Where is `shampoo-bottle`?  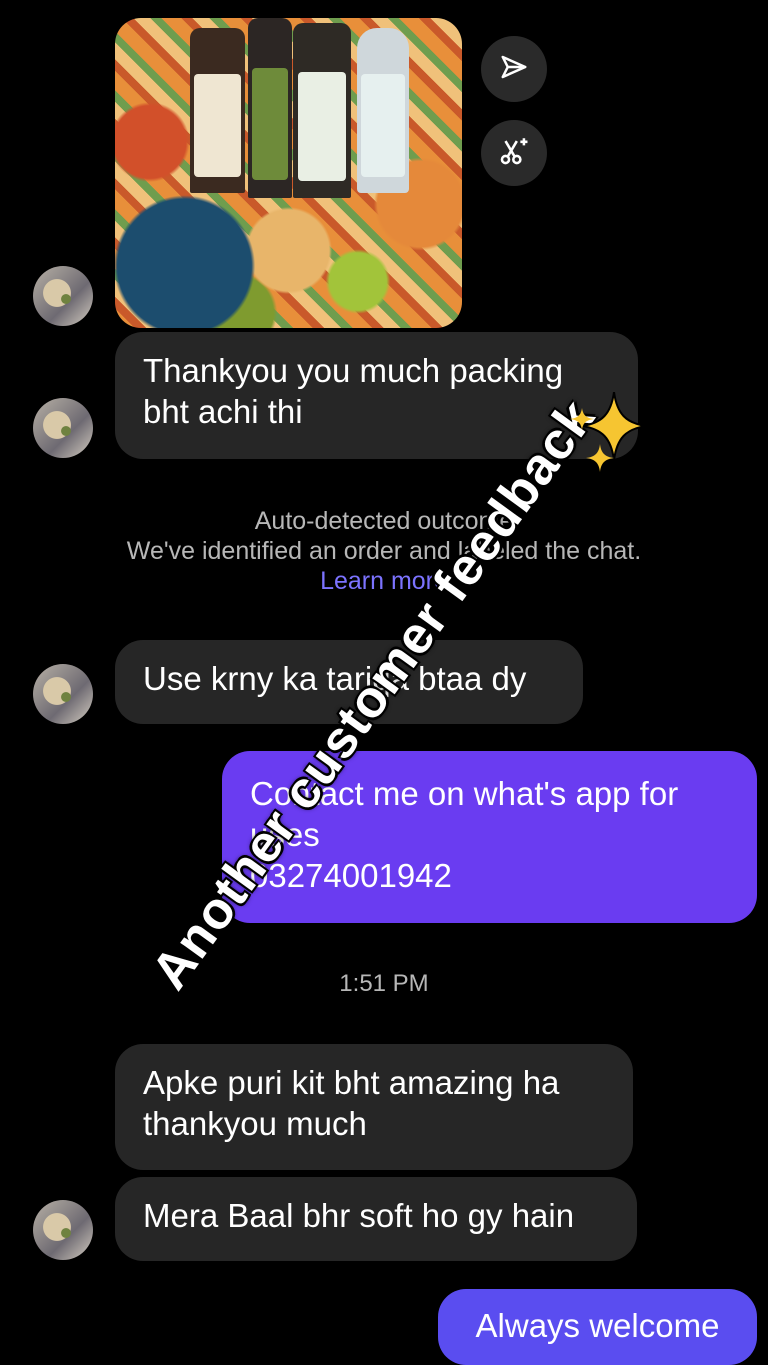
shampoo-bottle is located at coordinates (322, 110).